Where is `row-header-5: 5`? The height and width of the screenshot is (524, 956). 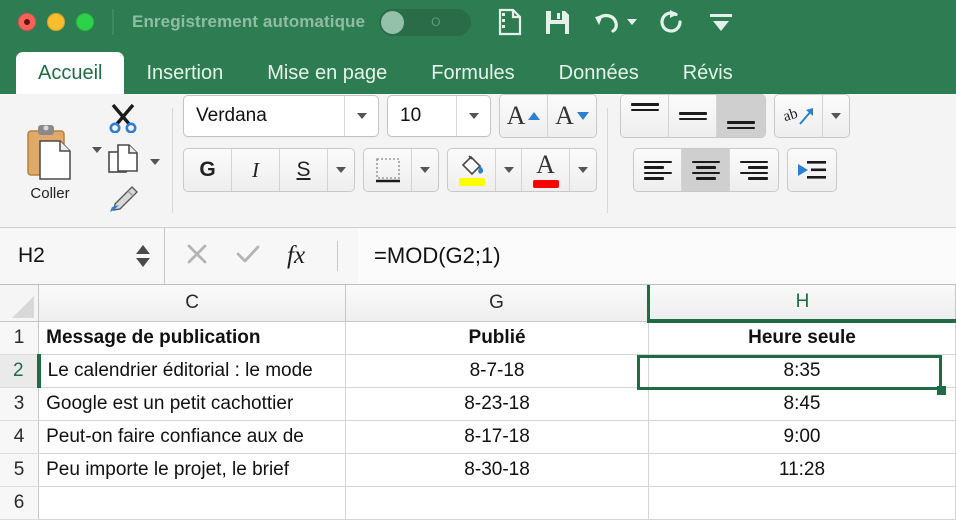 row-header-5: 5 is located at coordinates (20, 470).